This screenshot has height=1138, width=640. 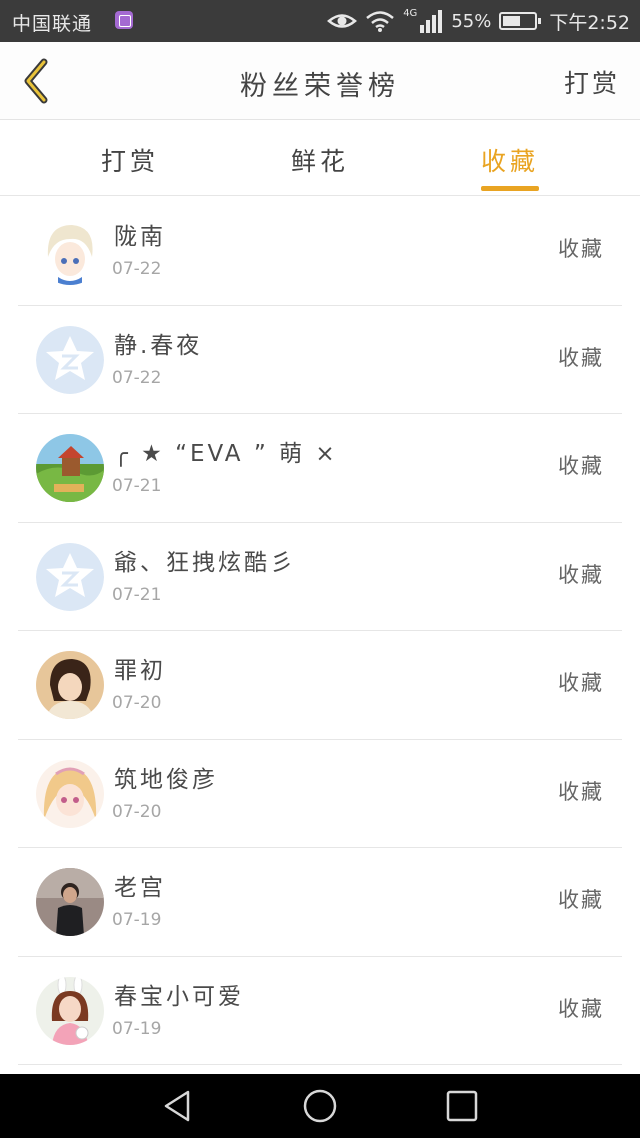 I want to click on user-name: ╭ ★ “EVA ” 萌 ×, so click(x=226, y=454).